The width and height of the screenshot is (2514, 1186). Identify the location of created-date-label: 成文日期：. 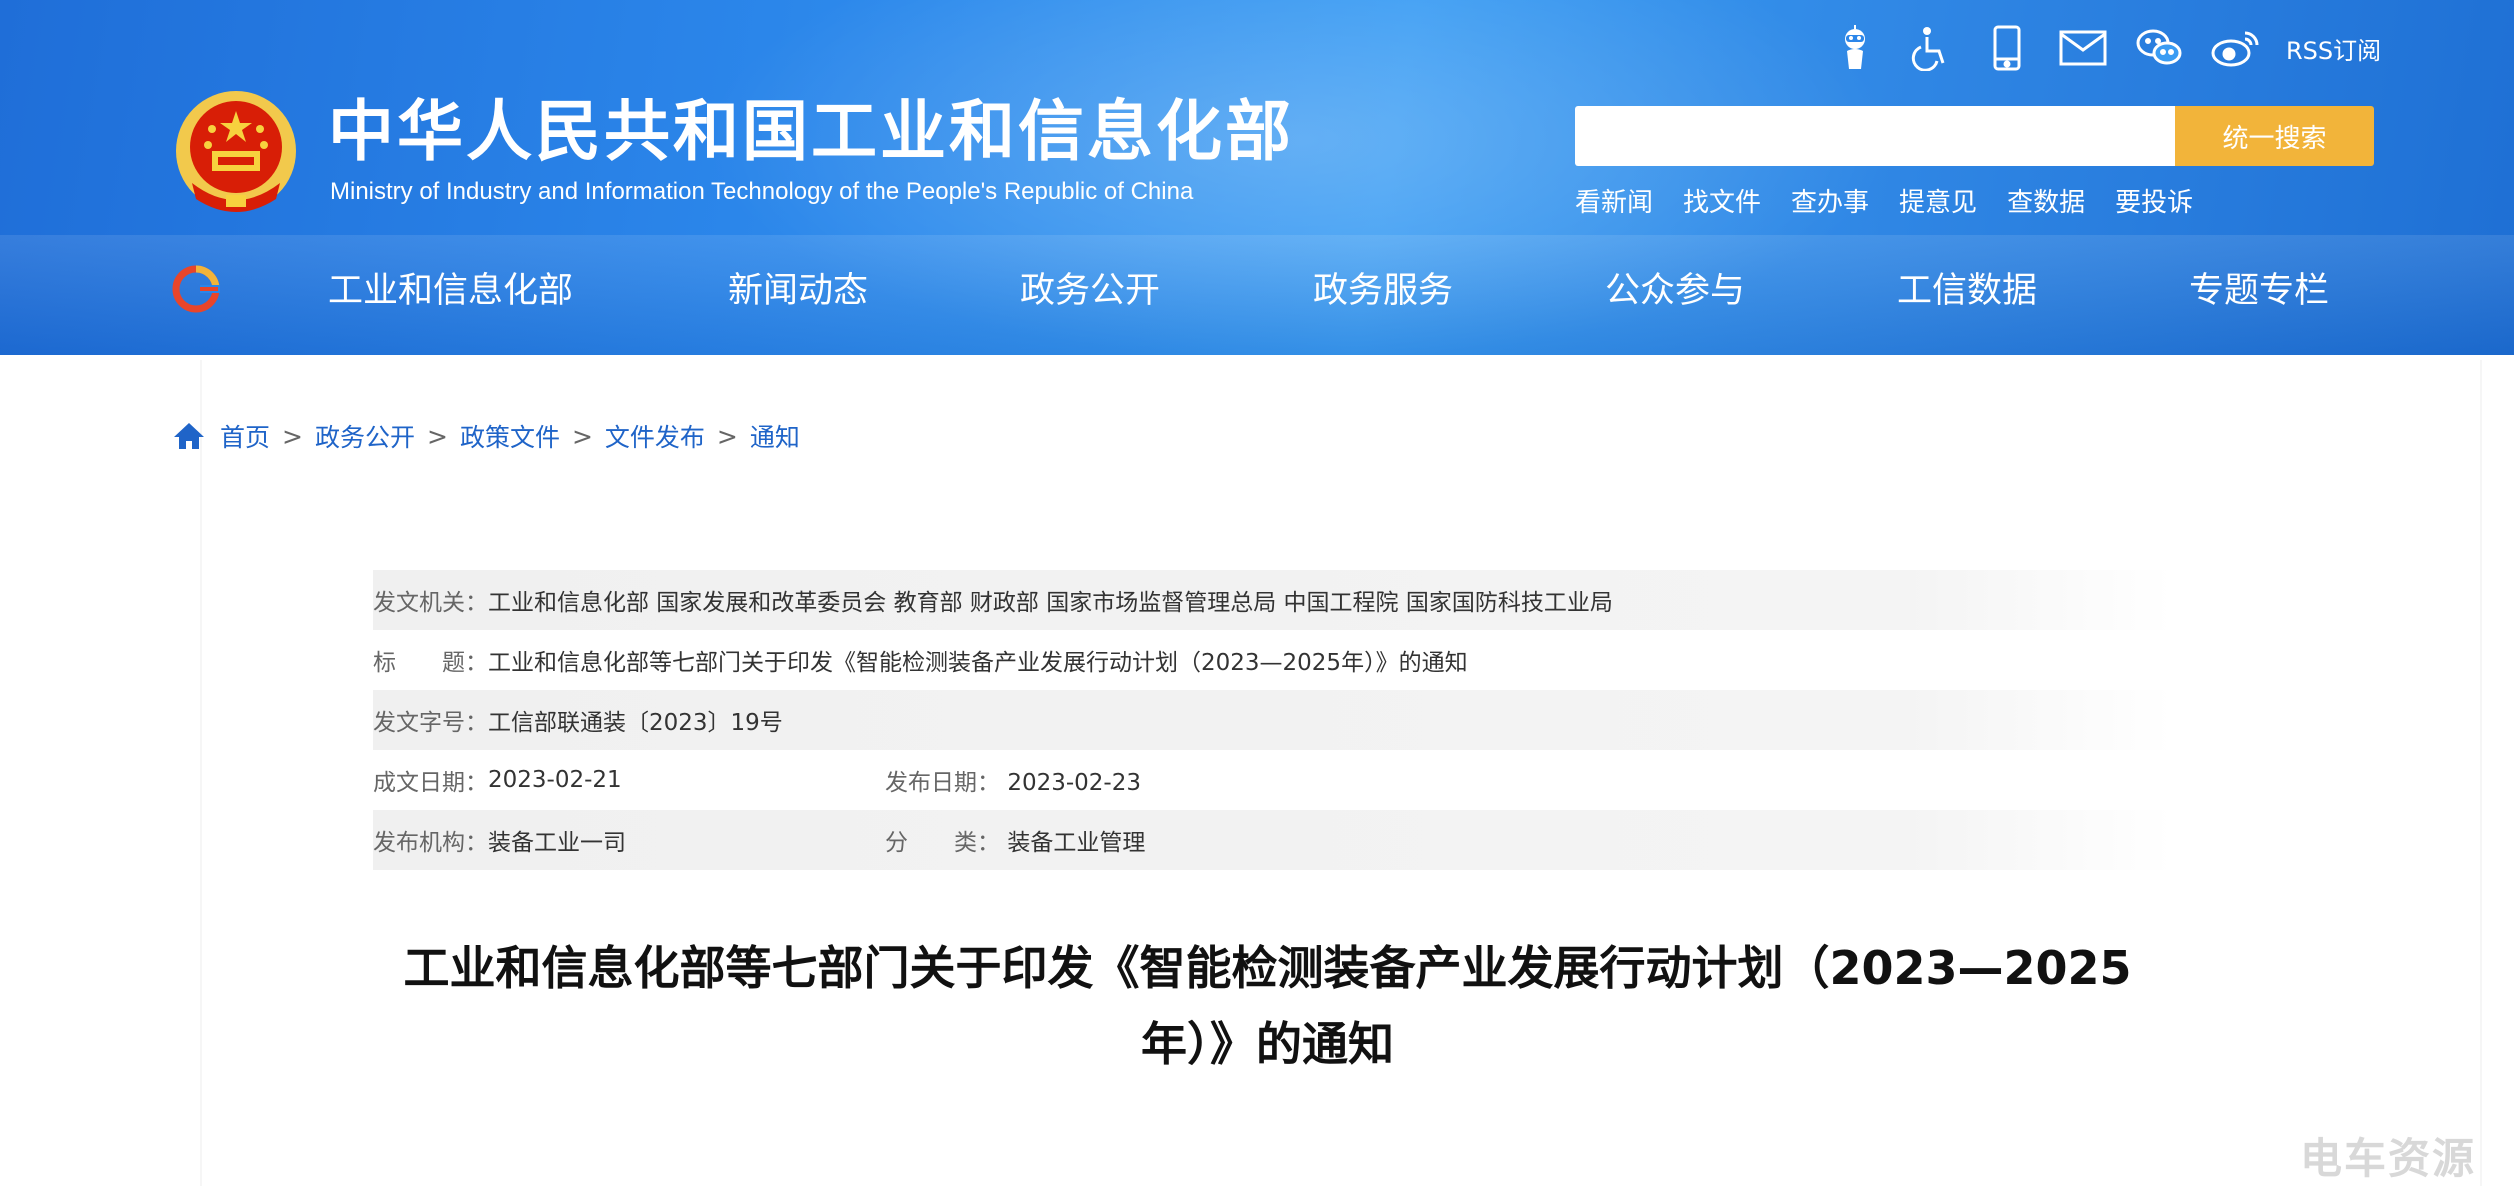
(430, 783).